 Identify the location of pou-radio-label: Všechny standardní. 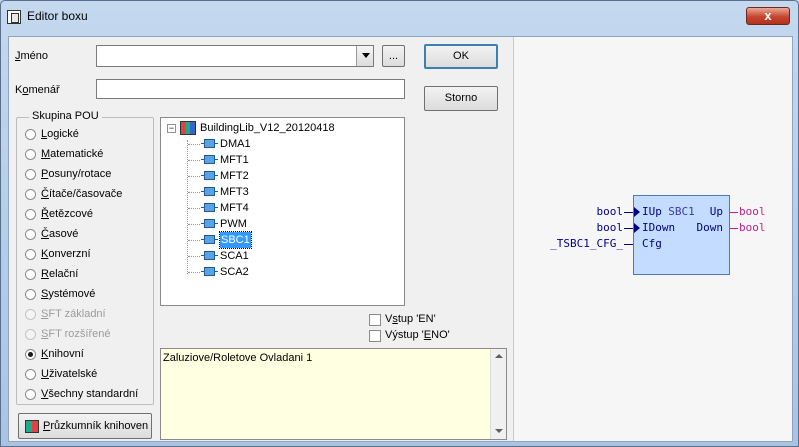
(89, 394).